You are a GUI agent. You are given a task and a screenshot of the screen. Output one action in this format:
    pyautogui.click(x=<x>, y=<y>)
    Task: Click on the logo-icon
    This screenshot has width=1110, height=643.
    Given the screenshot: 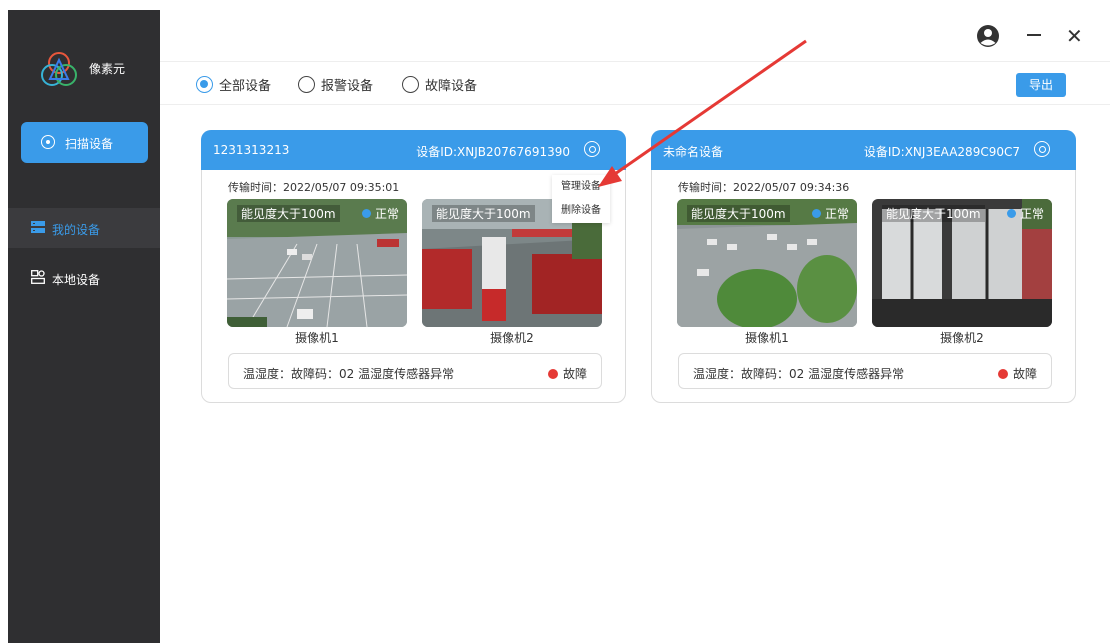 What is the action you would take?
    pyautogui.click(x=59, y=69)
    